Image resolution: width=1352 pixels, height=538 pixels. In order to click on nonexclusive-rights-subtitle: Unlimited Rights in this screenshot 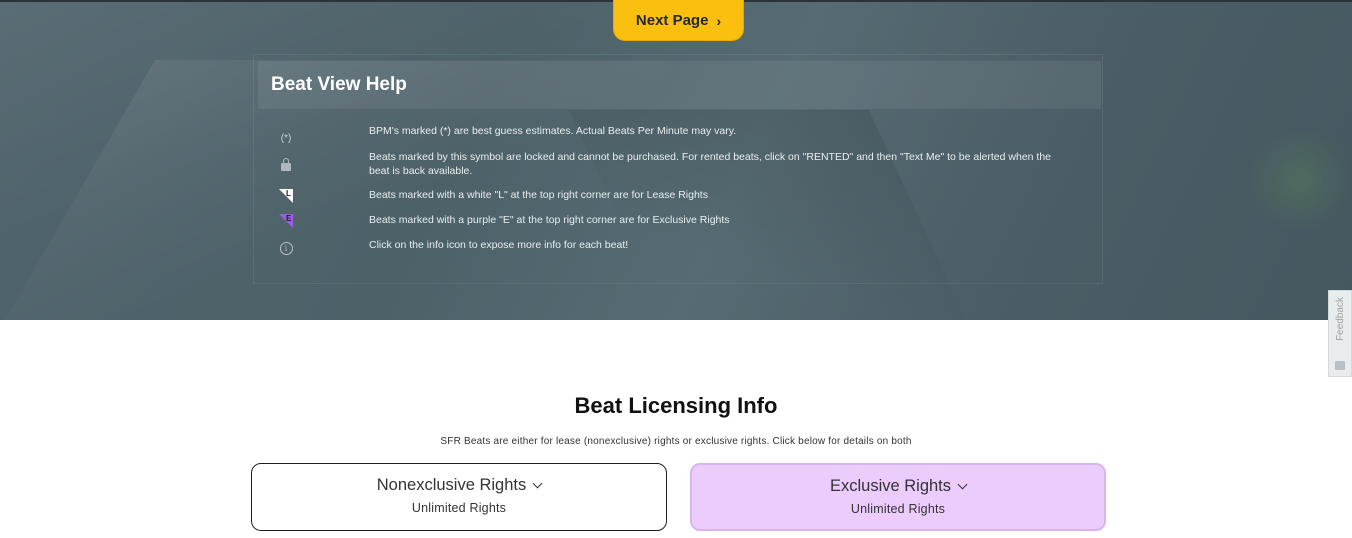, I will do `click(459, 508)`.